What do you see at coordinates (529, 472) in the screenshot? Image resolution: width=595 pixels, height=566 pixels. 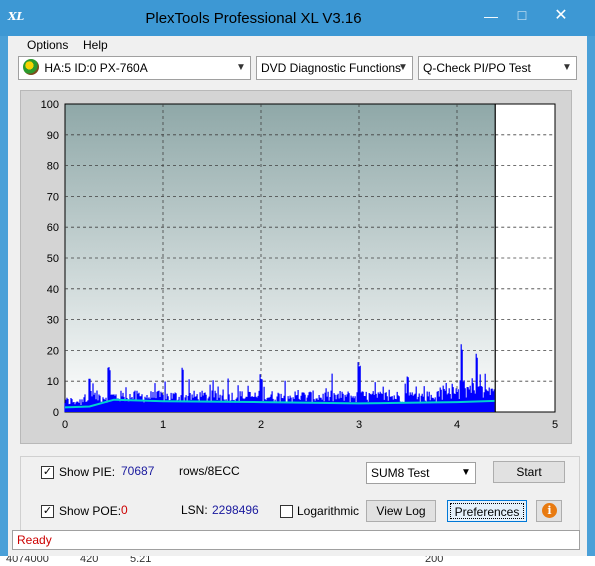 I see `start-button: Start` at bounding box center [529, 472].